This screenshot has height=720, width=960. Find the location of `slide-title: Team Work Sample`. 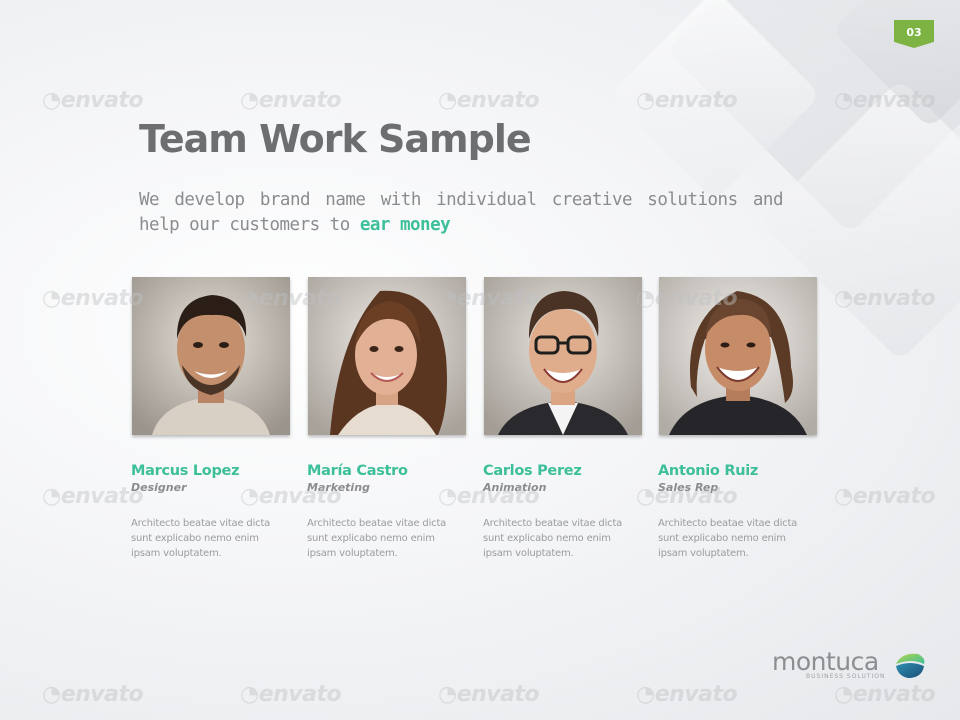

slide-title: Team Work Sample is located at coordinates (335, 139).